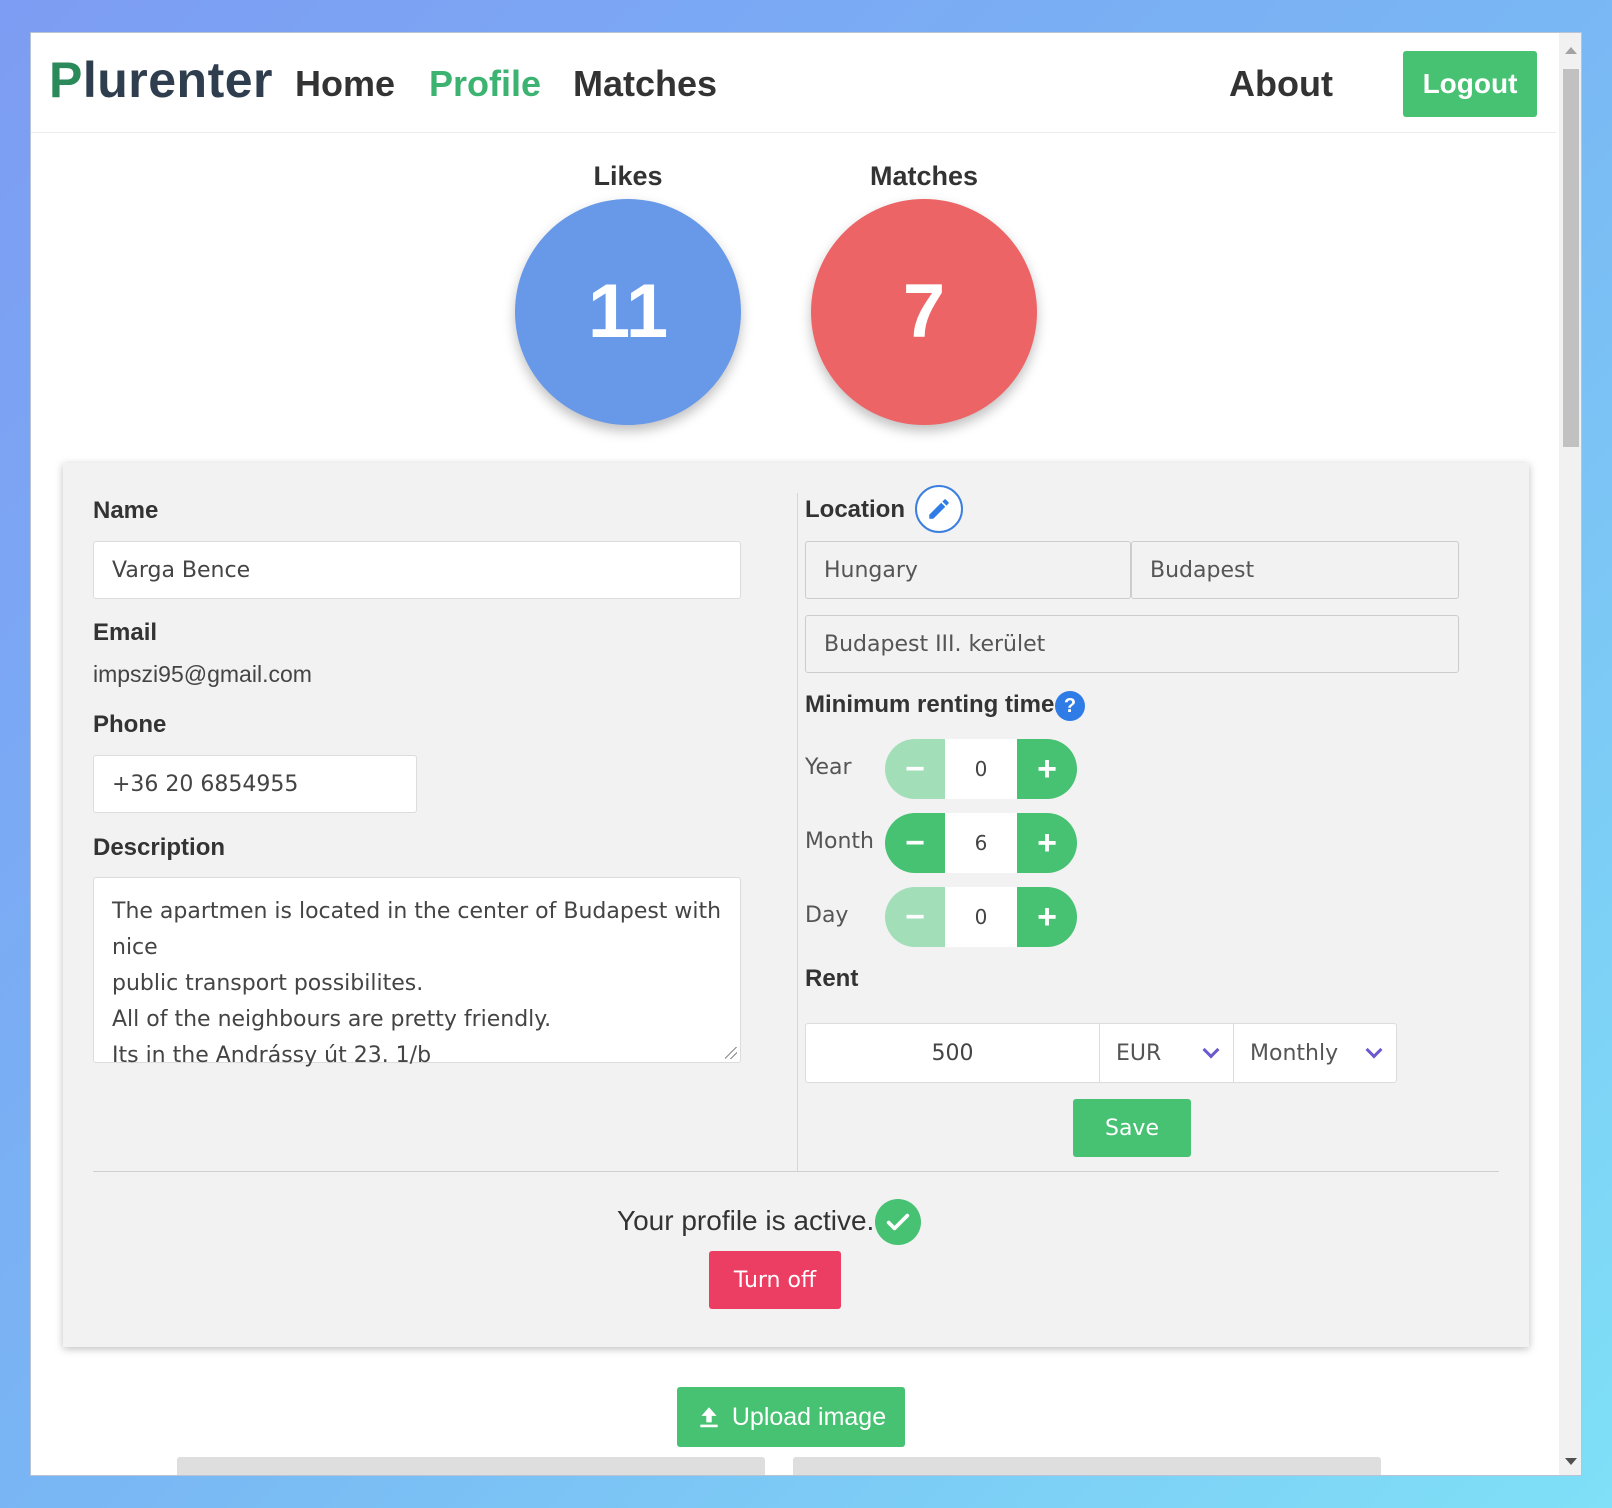 The image size is (1612, 1508). I want to click on phone-label: Phone, so click(130, 724).